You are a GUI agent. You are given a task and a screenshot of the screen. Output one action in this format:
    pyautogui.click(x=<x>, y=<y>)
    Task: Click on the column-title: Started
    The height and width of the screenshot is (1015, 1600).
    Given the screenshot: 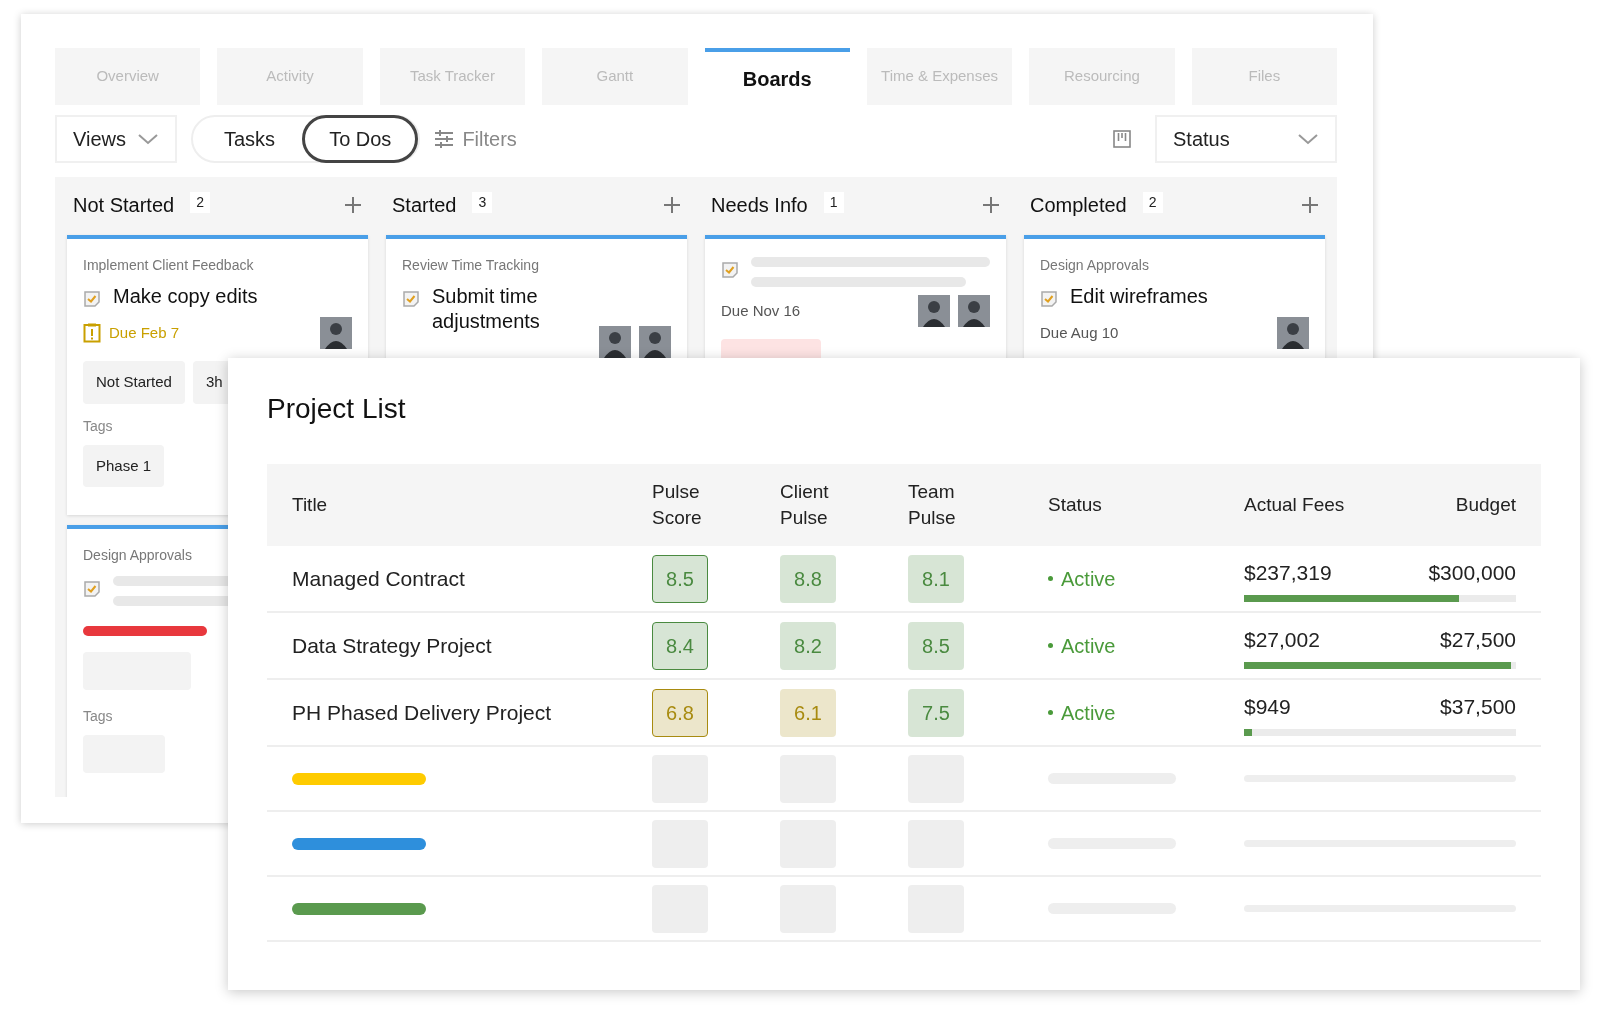 What is the action you would take?
    pyautogui.click(x=424, y=205)
    